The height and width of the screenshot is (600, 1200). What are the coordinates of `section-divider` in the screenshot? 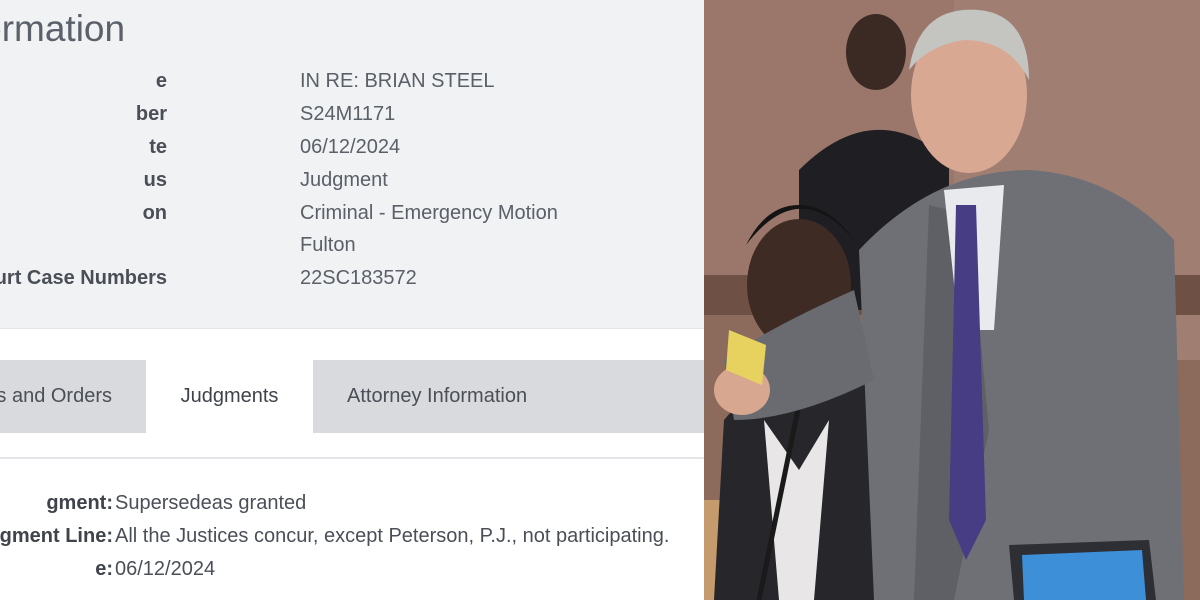 It's located at (352, 328).